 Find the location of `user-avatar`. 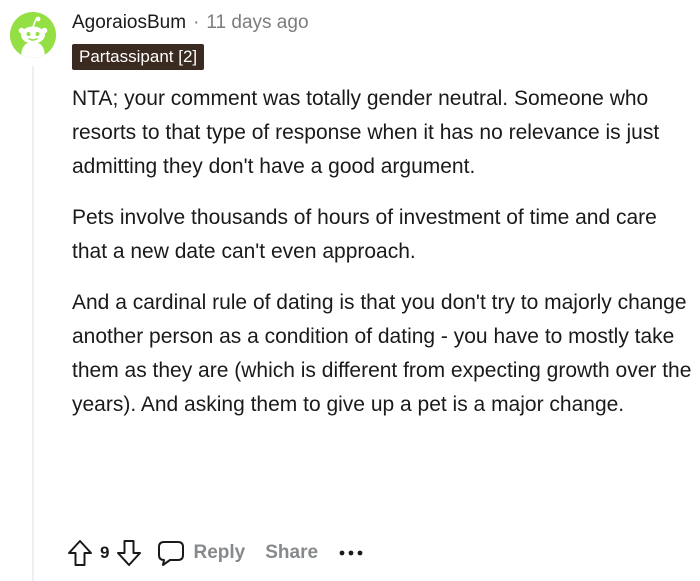

user-avatar is located at coordinates (33, 35).